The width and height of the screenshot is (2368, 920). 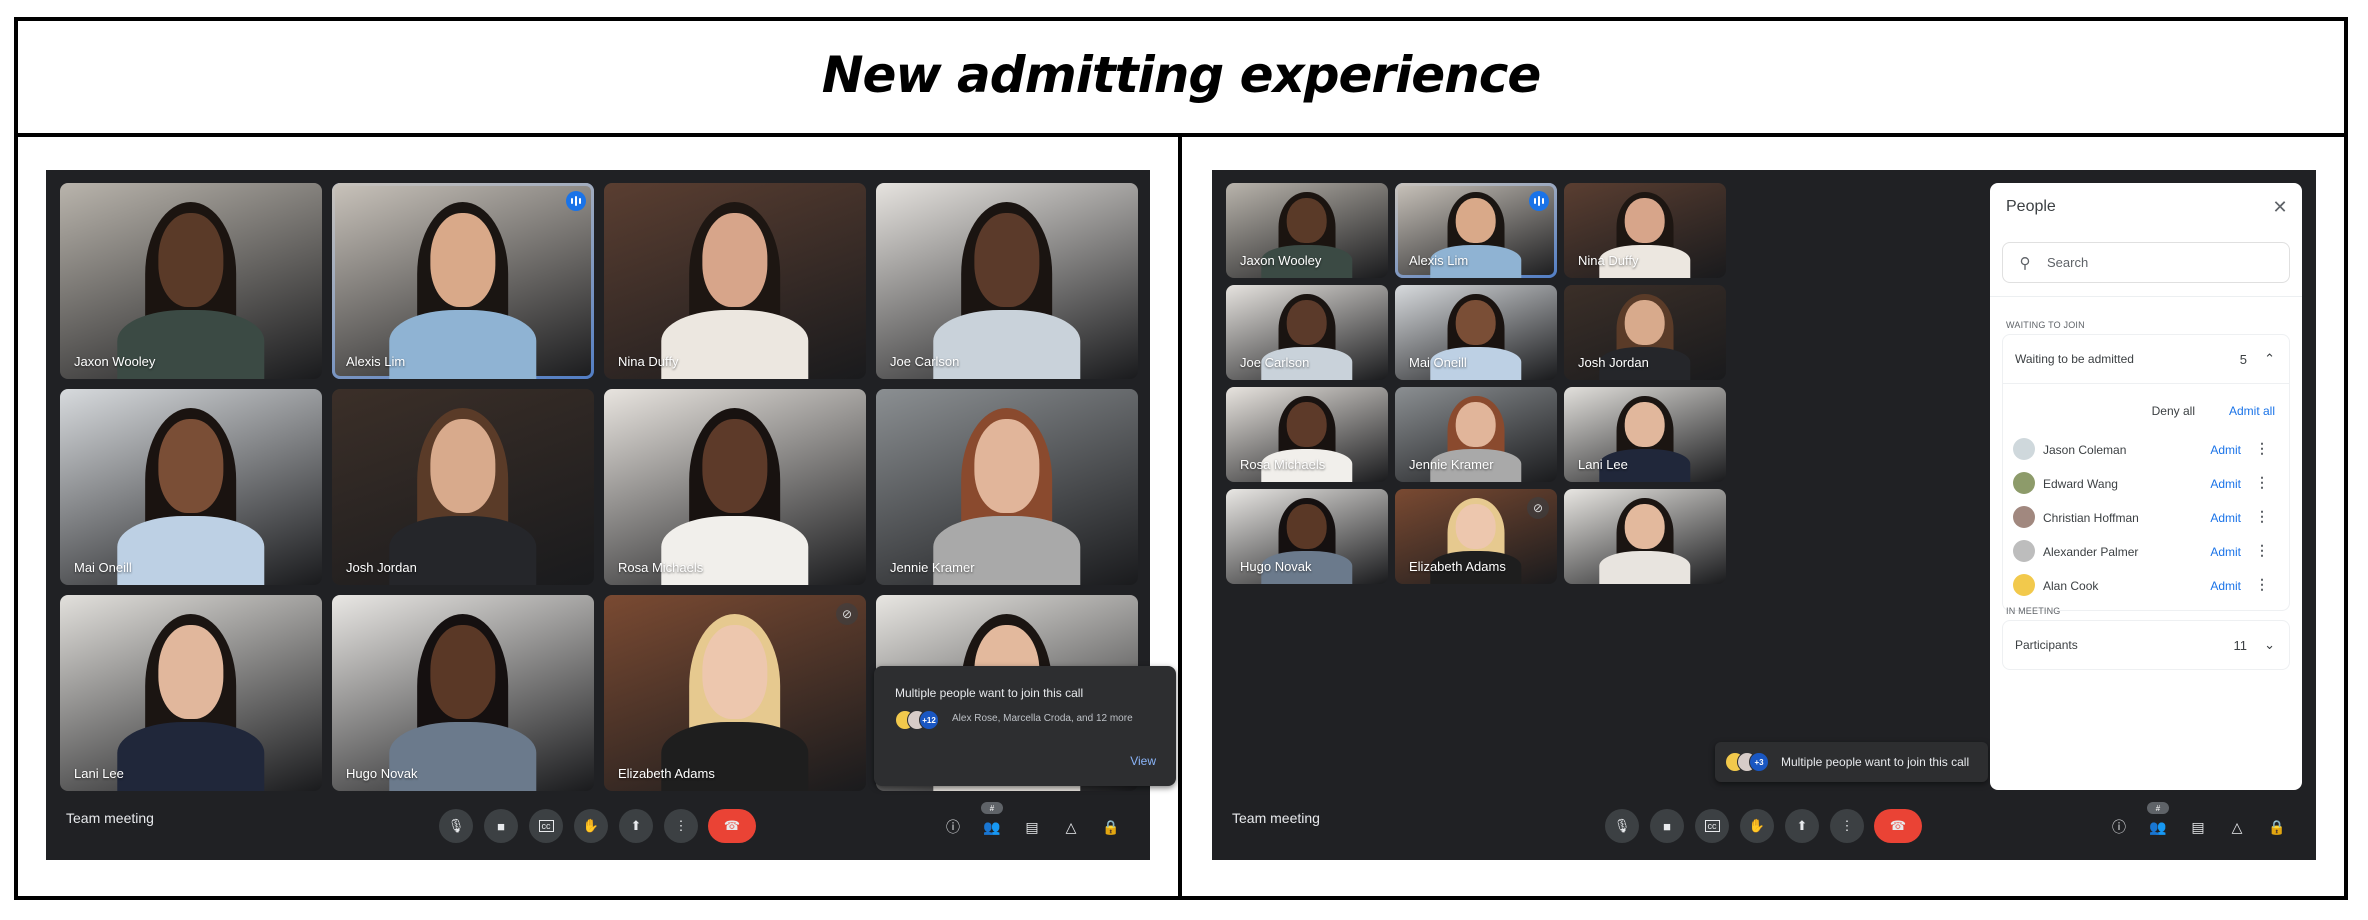 I want to click on participants-header: Participants 11 ⌄, so click(x=2146, y=645).